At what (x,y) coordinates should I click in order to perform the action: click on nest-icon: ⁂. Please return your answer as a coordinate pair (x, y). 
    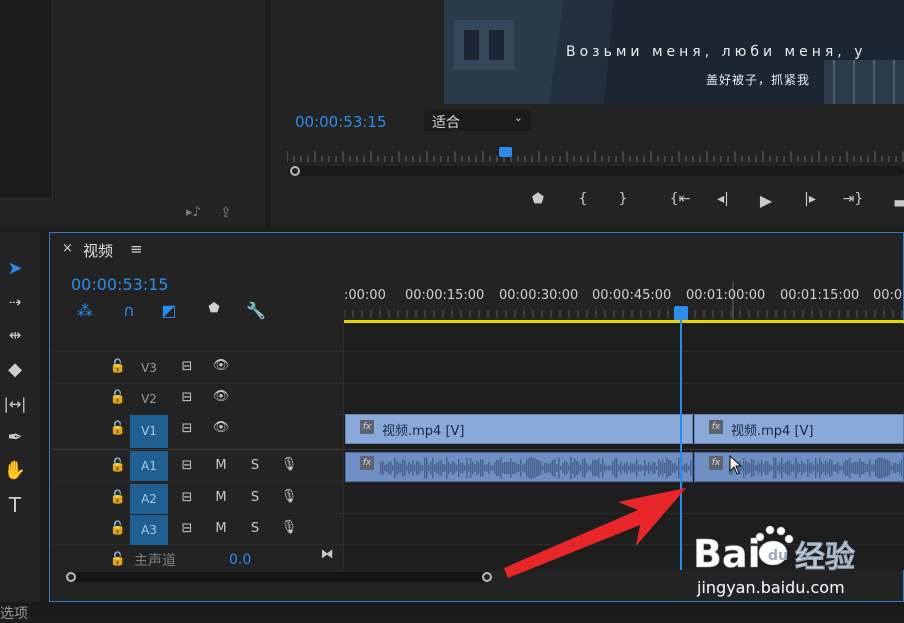
    Looking at the image, I should click on (85, 310).